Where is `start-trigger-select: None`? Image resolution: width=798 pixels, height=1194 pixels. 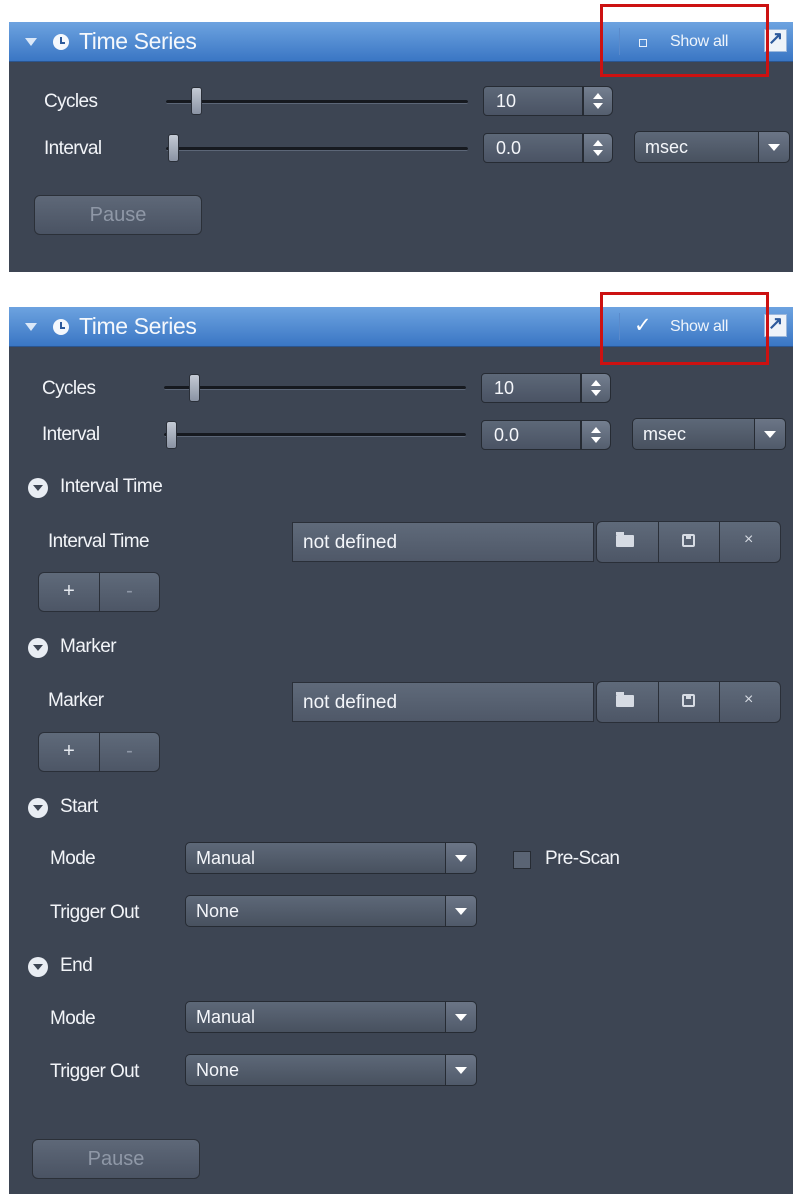
start-trigger-select: None is located at coordinates (331, 911).